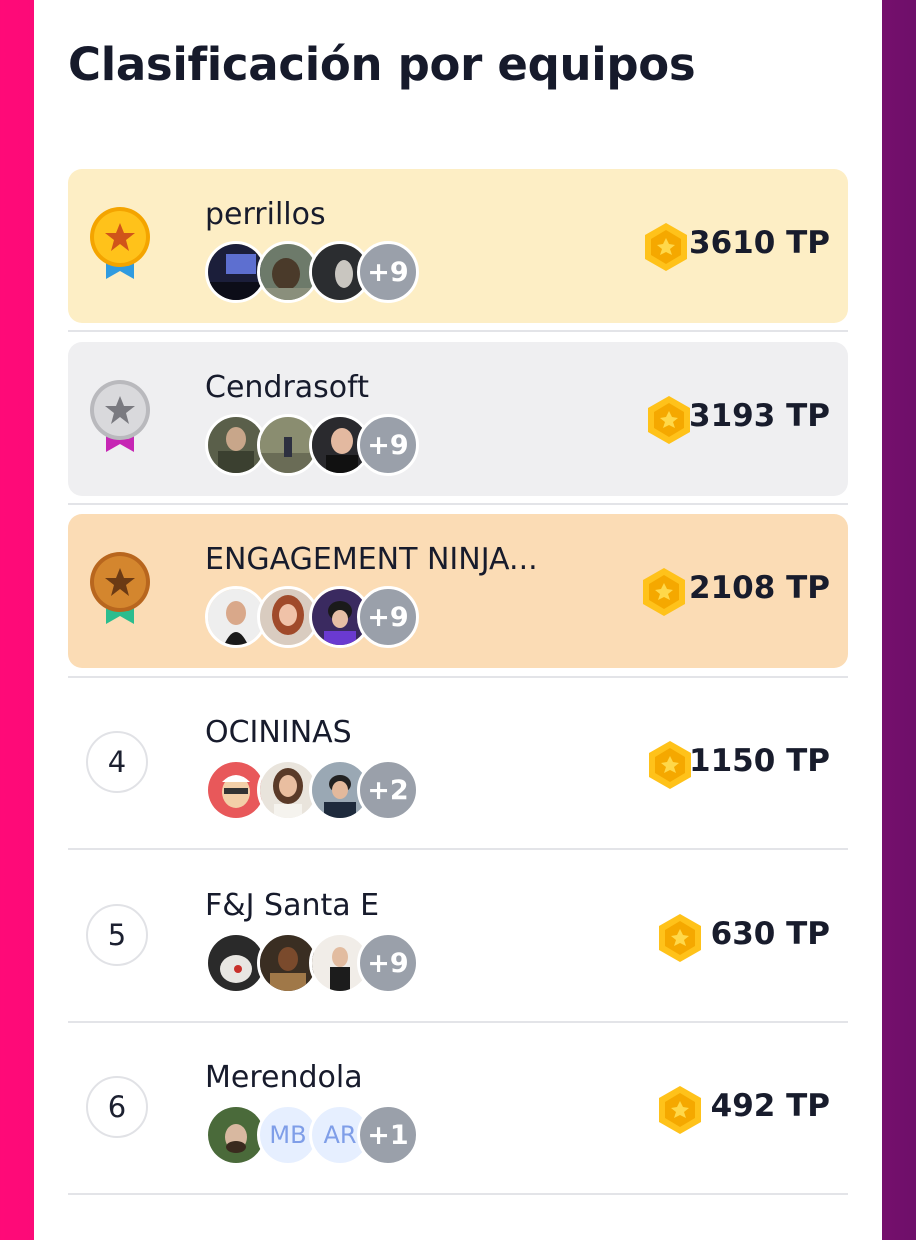  What do you see at coordinates (458, 419) in the screenshot?
I see `team-row: Cendrasoft +9 3193 TP` at bounding box center [458, 419].